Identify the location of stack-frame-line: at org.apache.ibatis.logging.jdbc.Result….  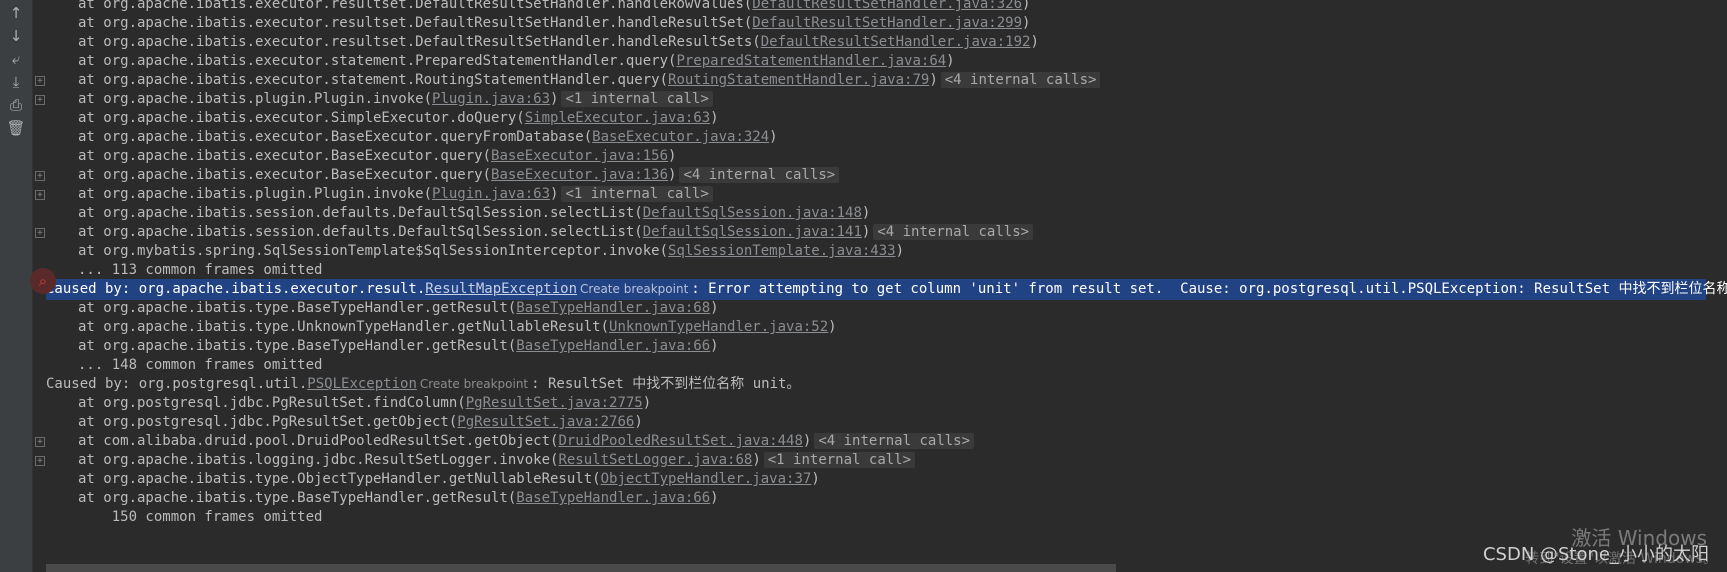
(481, 460).